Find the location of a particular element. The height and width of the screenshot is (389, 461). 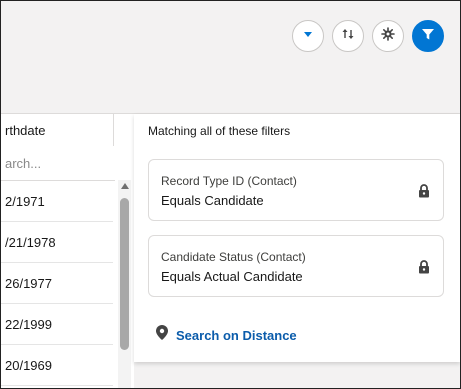

birthdate-cell: 2/1971 is located at coordinates (25, 201).